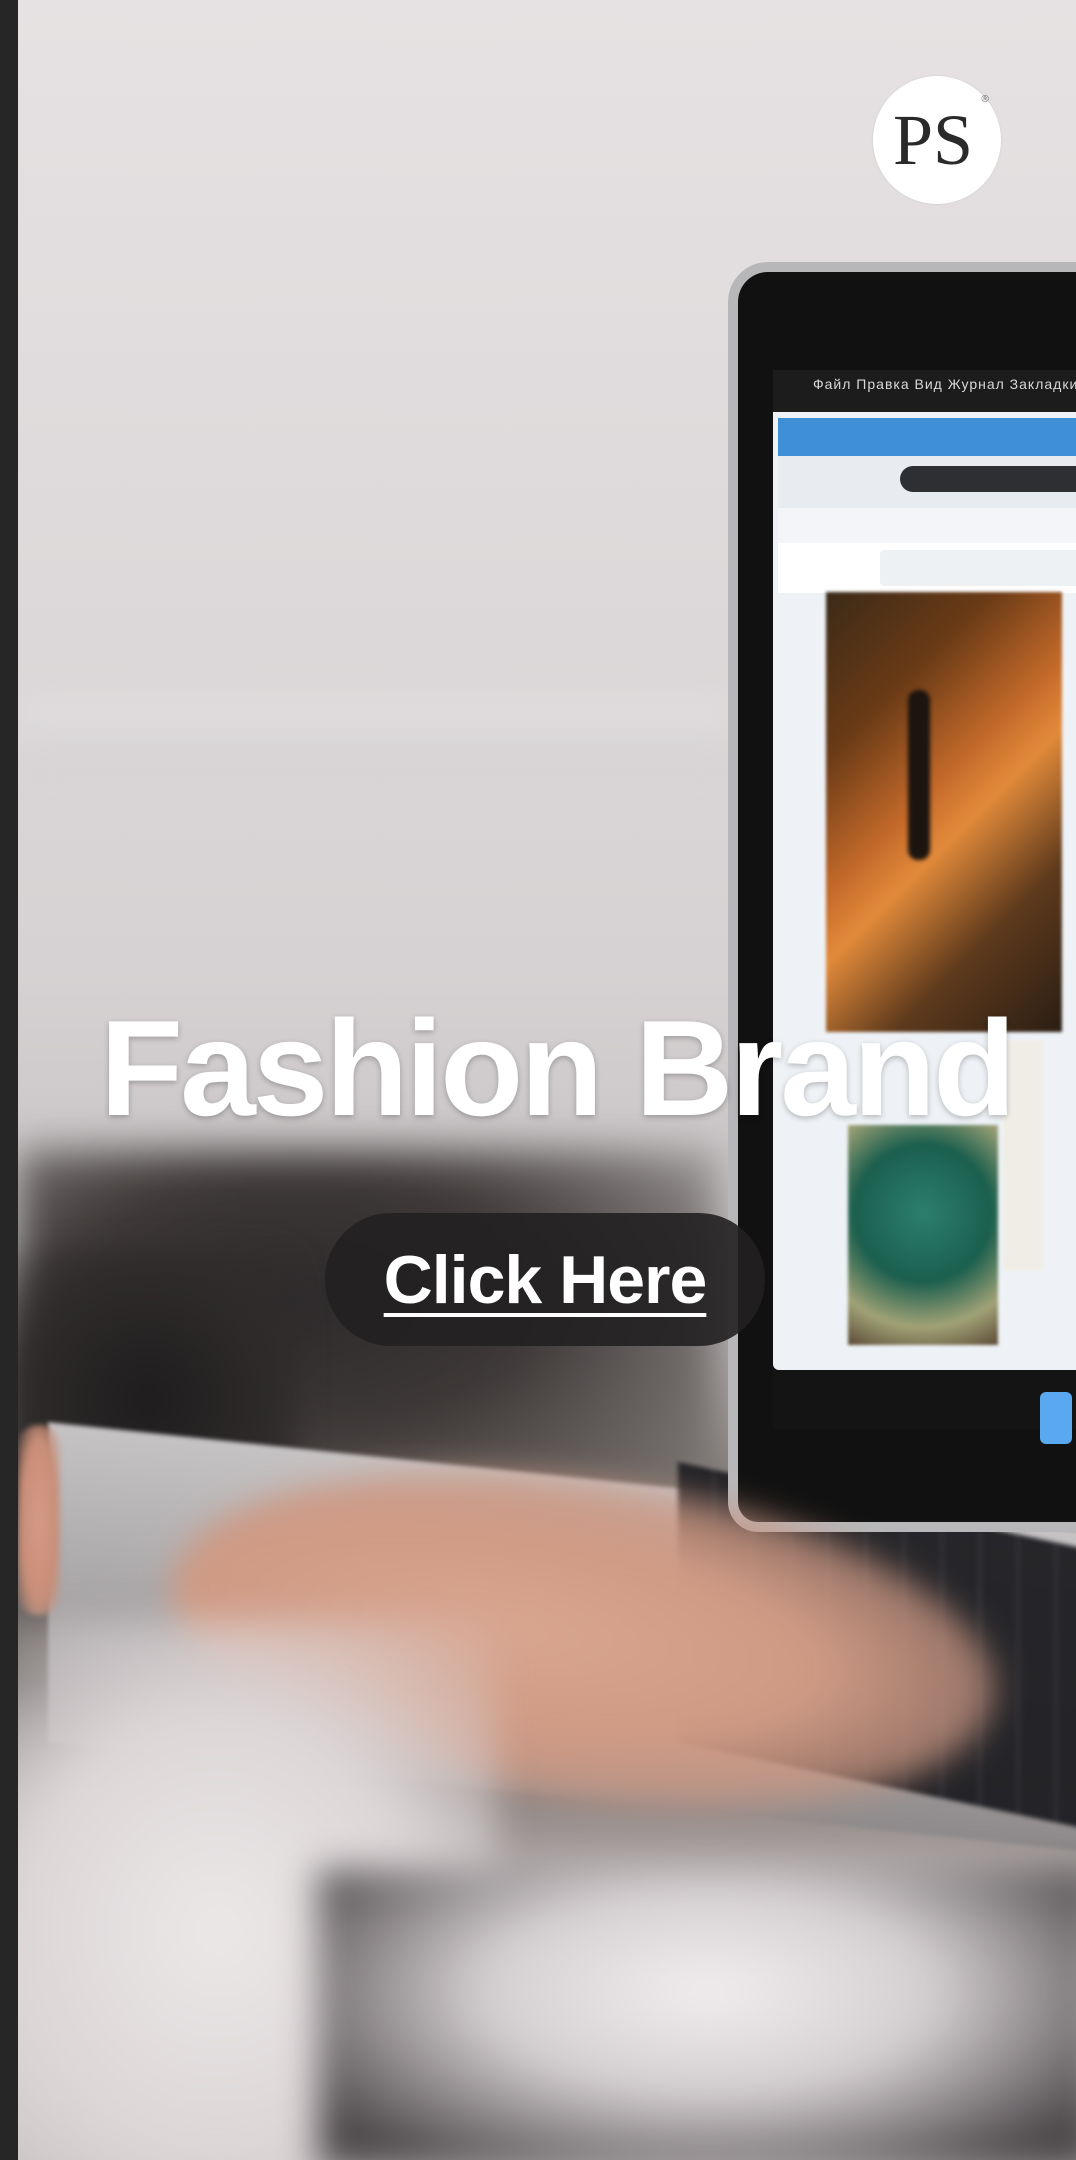 Image resolution: width=1076 pixels, height=2160 pixels. I want to click on click-here-button: Click Here, so click(545, 1279).